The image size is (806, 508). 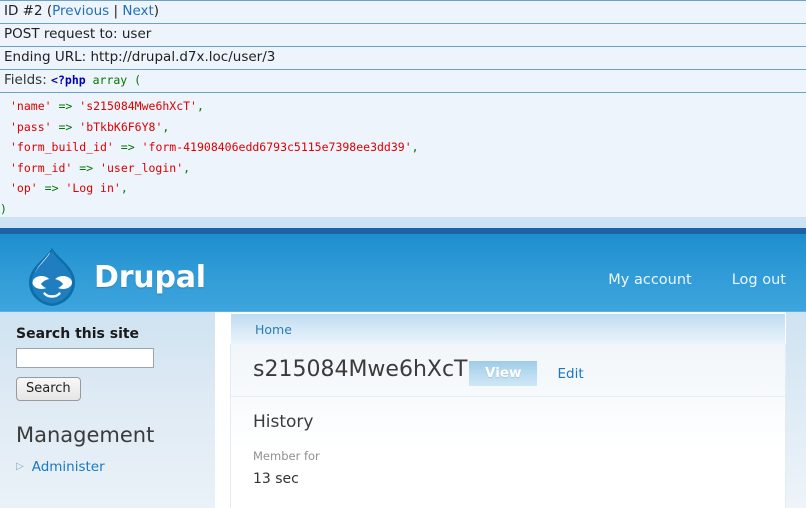 I want to click on menu-item-administer: ▷ Administer, so click(x=107, y=467).